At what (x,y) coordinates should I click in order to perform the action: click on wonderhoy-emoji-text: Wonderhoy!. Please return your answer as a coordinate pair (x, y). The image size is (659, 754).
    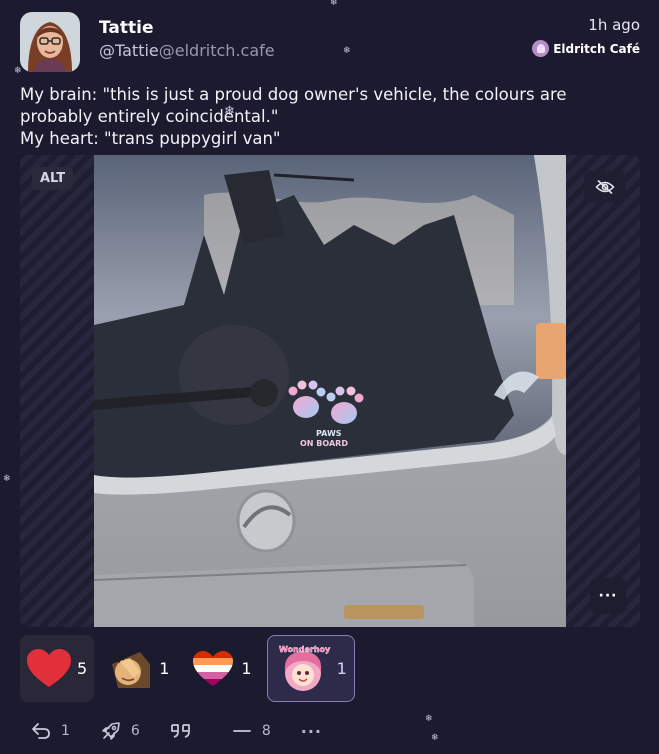
    Looking at the image, I should click on (305, 649).